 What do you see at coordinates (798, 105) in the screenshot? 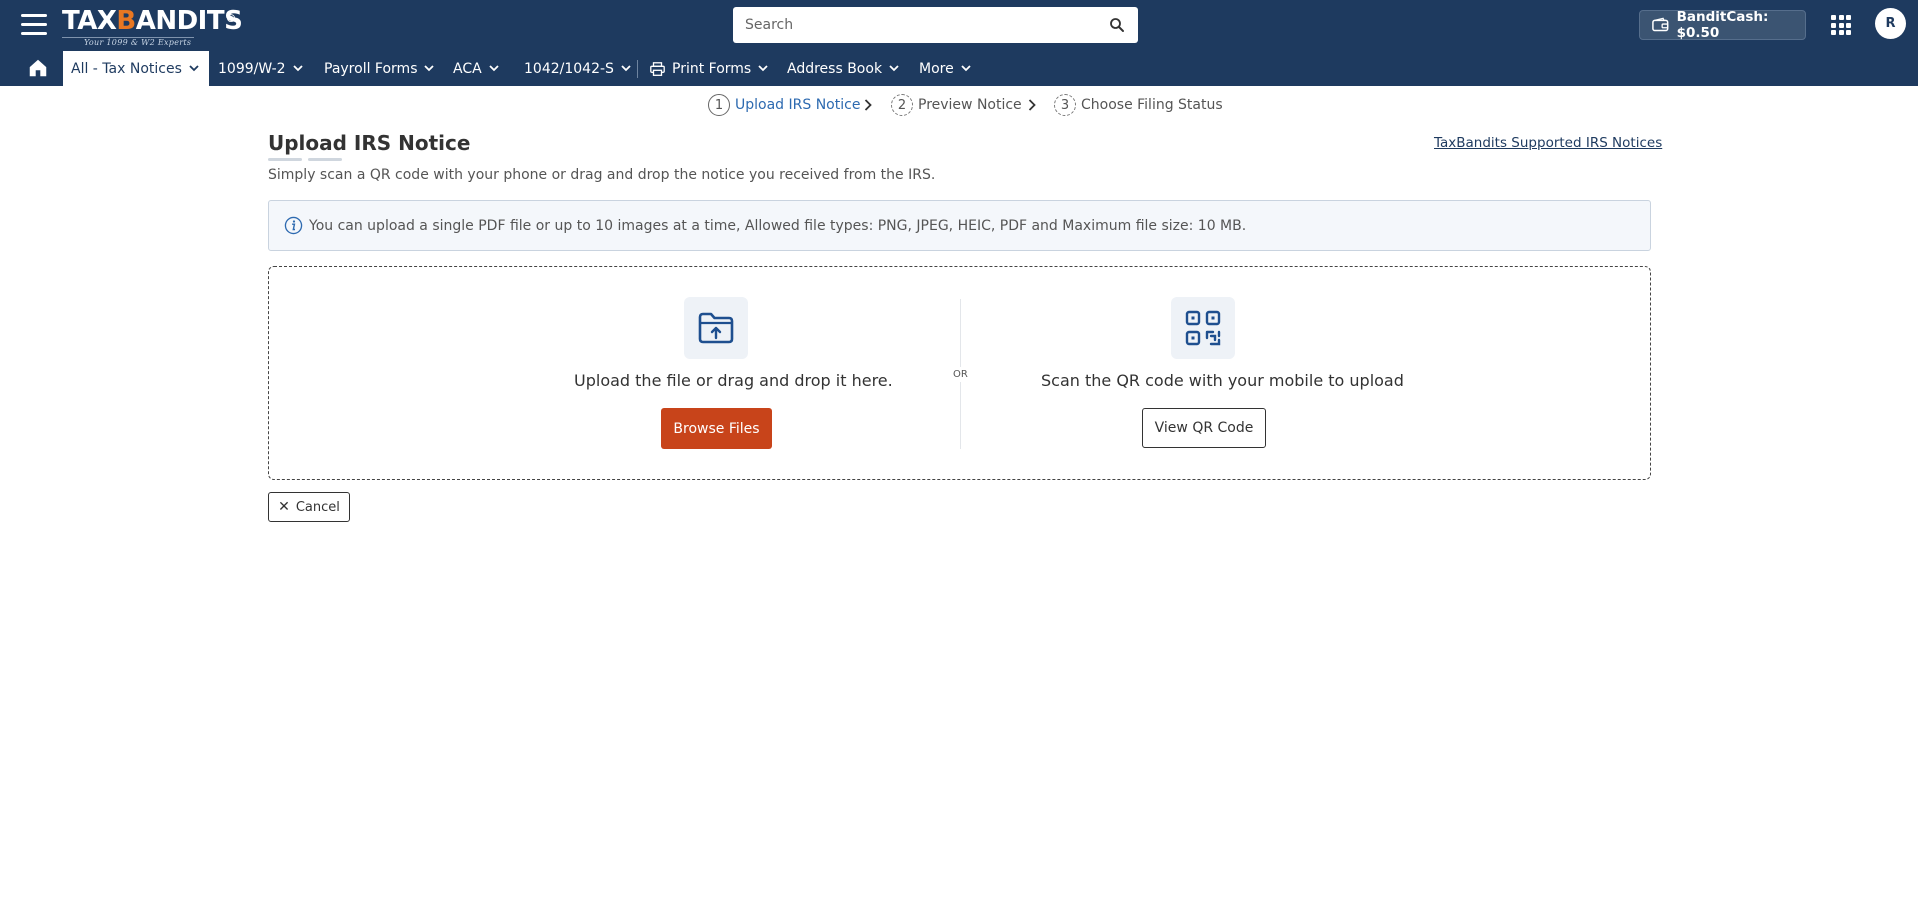
I see `step-label: Upload IRS Notice` at bounding box center [798, 105].